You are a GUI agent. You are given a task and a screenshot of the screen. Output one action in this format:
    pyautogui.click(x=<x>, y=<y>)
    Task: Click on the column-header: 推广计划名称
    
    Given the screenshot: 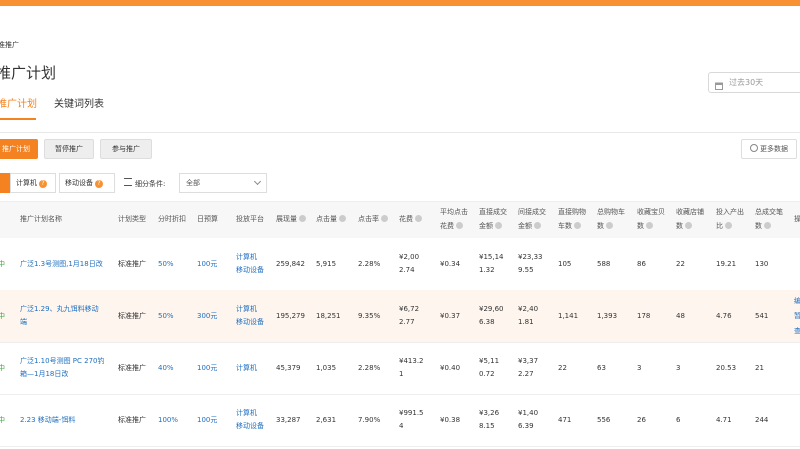 What is the action you would take?
    pyautogui.click(x=41, y=219)
    